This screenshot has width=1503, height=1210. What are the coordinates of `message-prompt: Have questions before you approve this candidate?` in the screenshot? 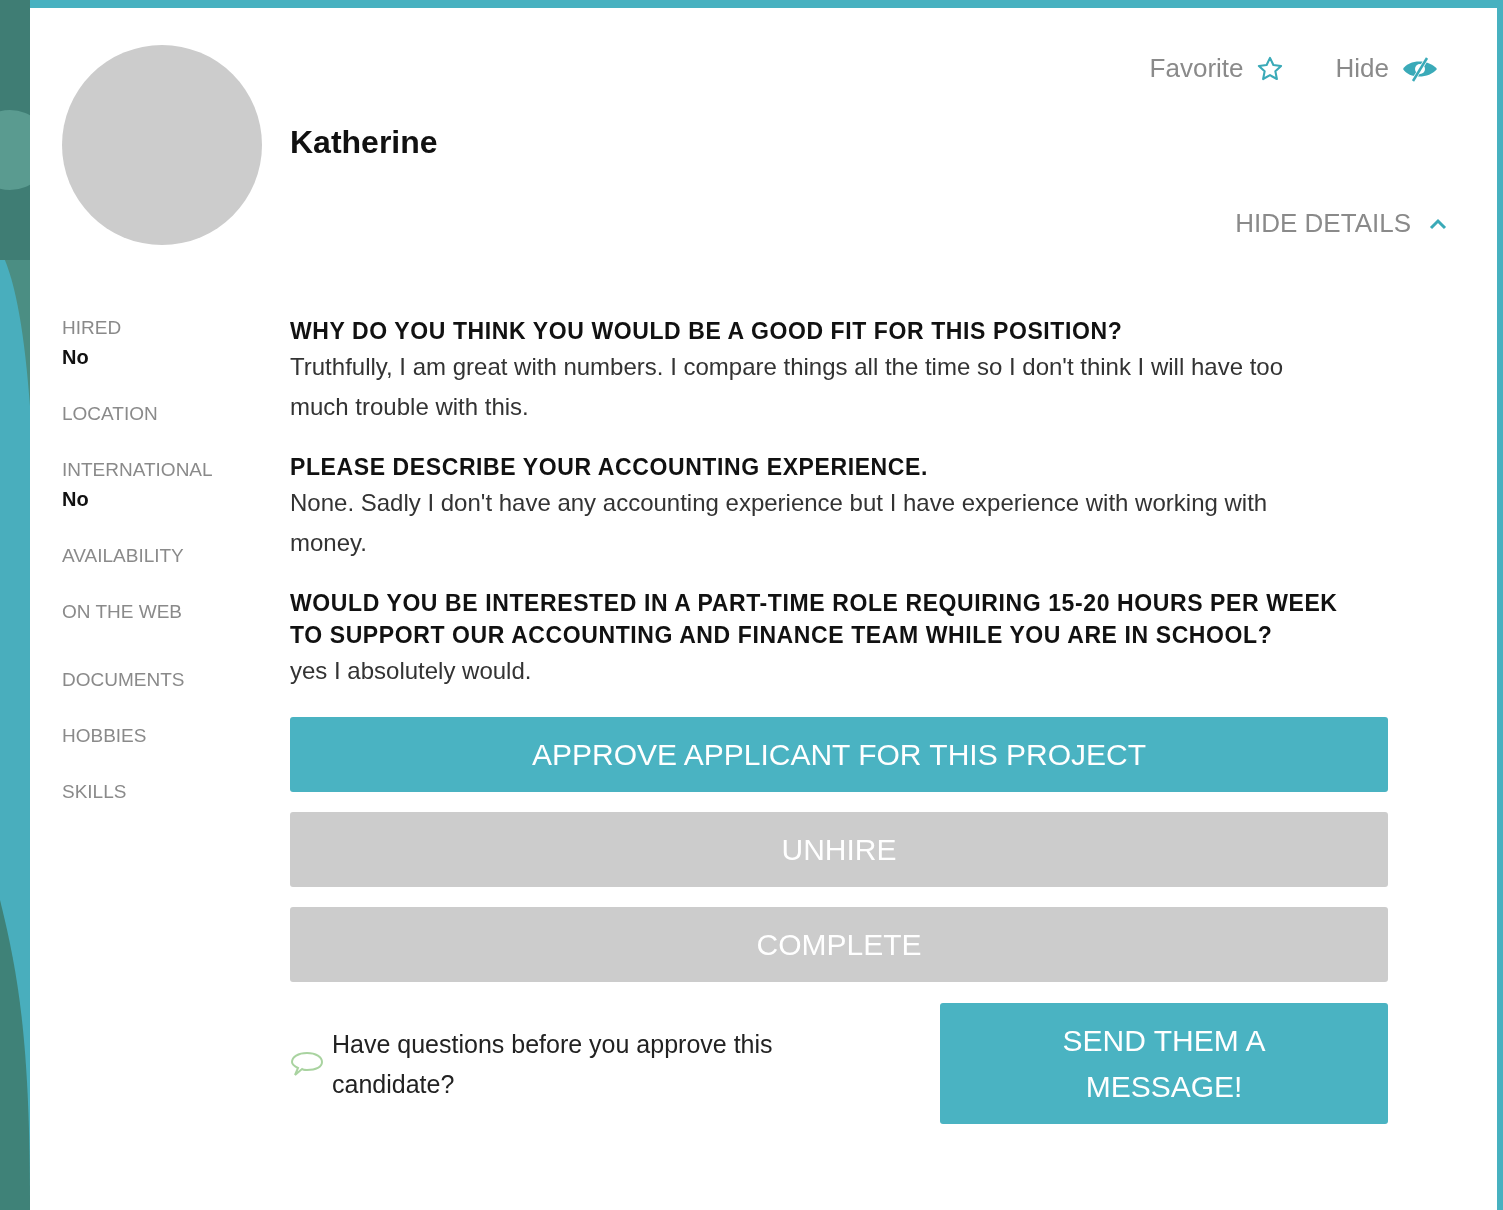 It's located at (553, 1064).